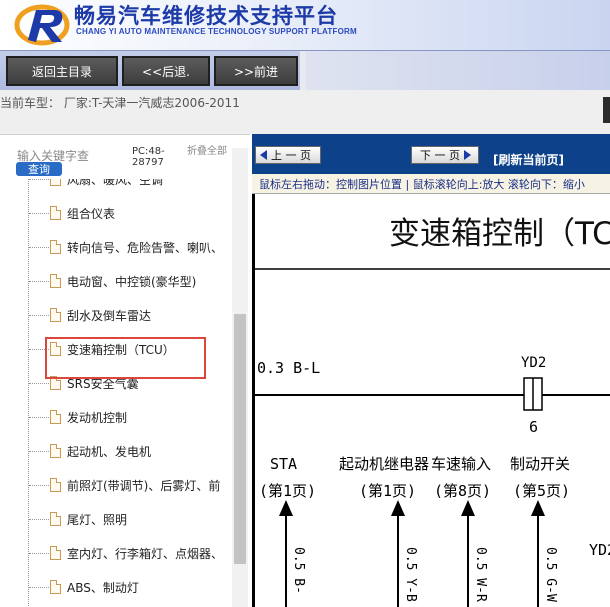 The width and height of the screenshot is (610, 607). I want to click on next-page-label: 下 一 页, so click(440, 155).